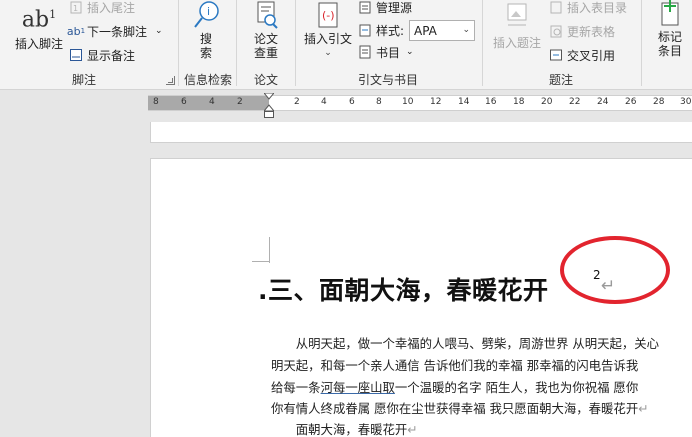 This screenshot has width=692, height=437. Describe the element at coordinates (206, 16) in the screenshot. I see `search-icon: i` at that location.